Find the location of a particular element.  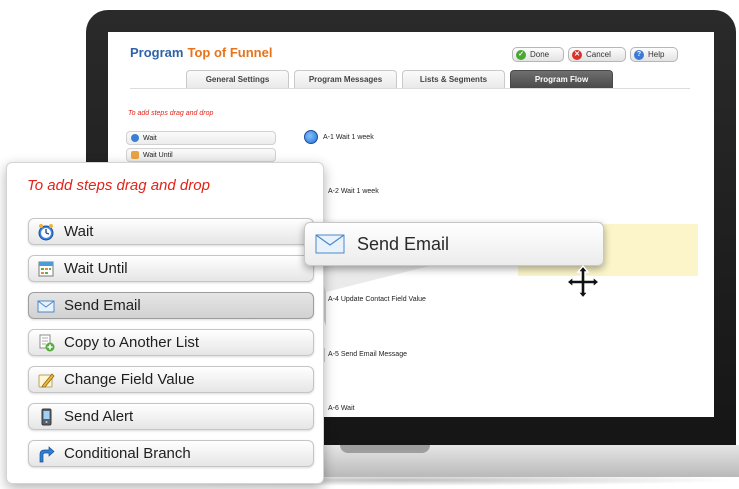

palette-item-copy-to-another-list: Copy to Another List is located at coordinates (171, 342).